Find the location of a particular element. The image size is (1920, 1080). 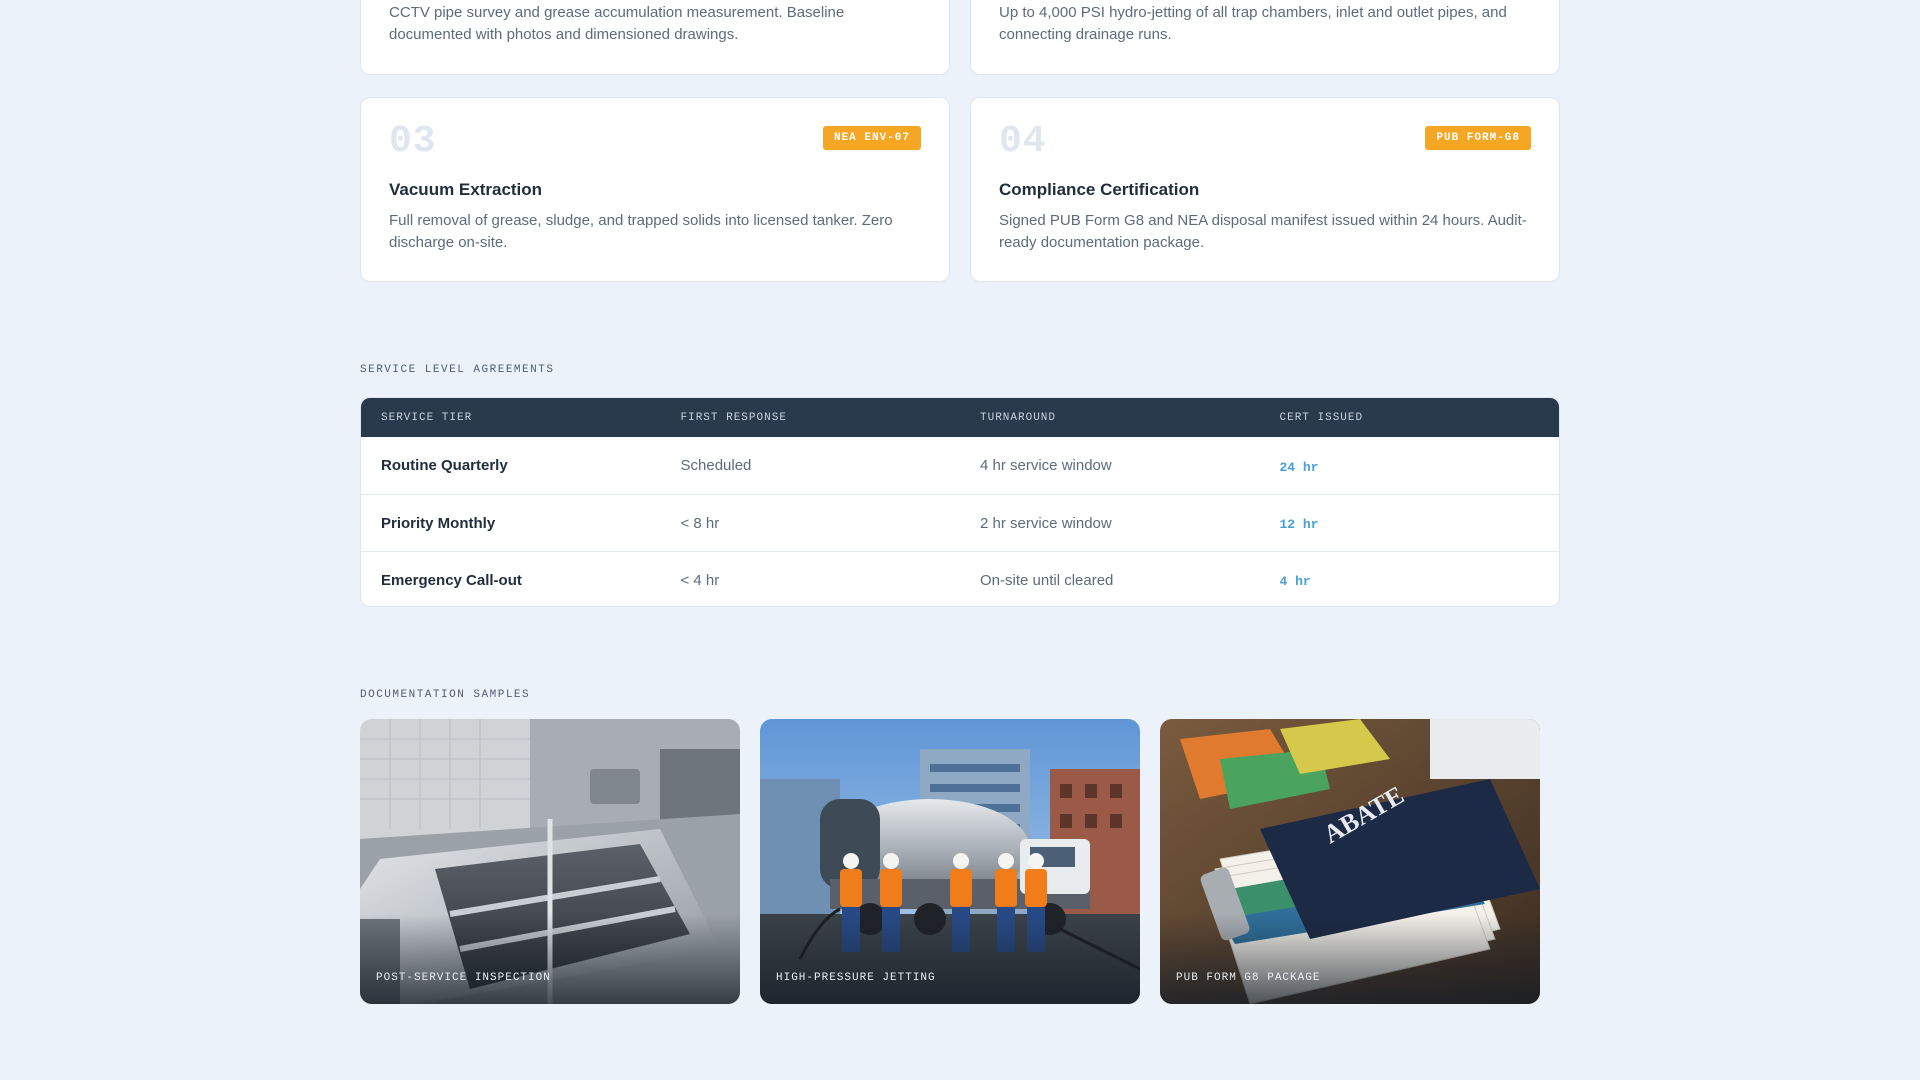

cert-issued-cell: 12 hr is located at coordinates (1299, 524).